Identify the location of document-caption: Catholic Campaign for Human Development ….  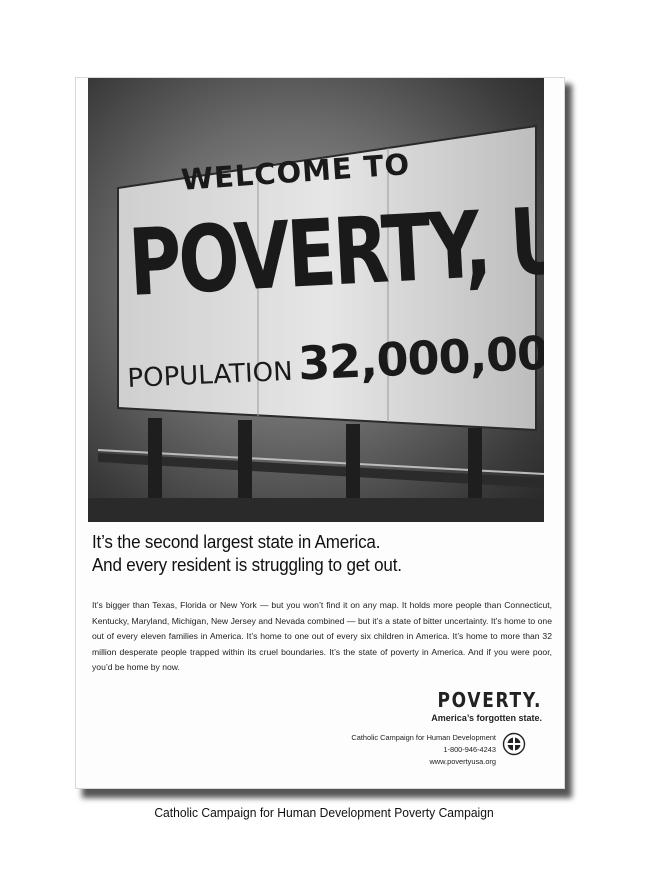
(324, 812).